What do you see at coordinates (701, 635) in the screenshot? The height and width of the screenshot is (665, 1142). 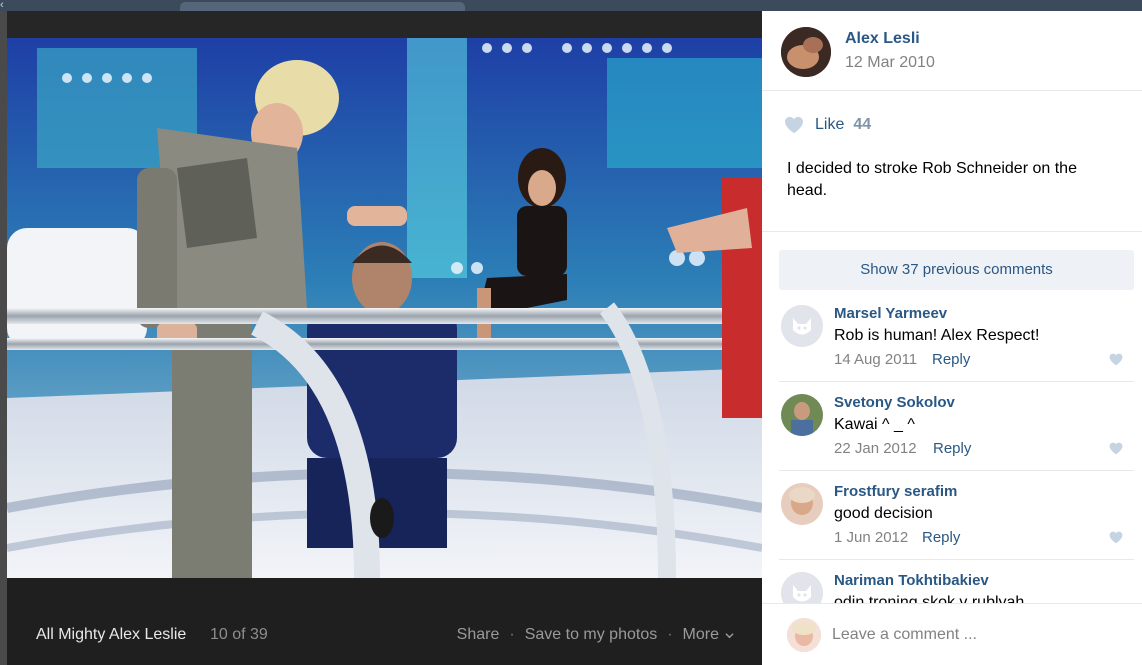 I see `more-menu-button: More` at bounding box center [701, 635].